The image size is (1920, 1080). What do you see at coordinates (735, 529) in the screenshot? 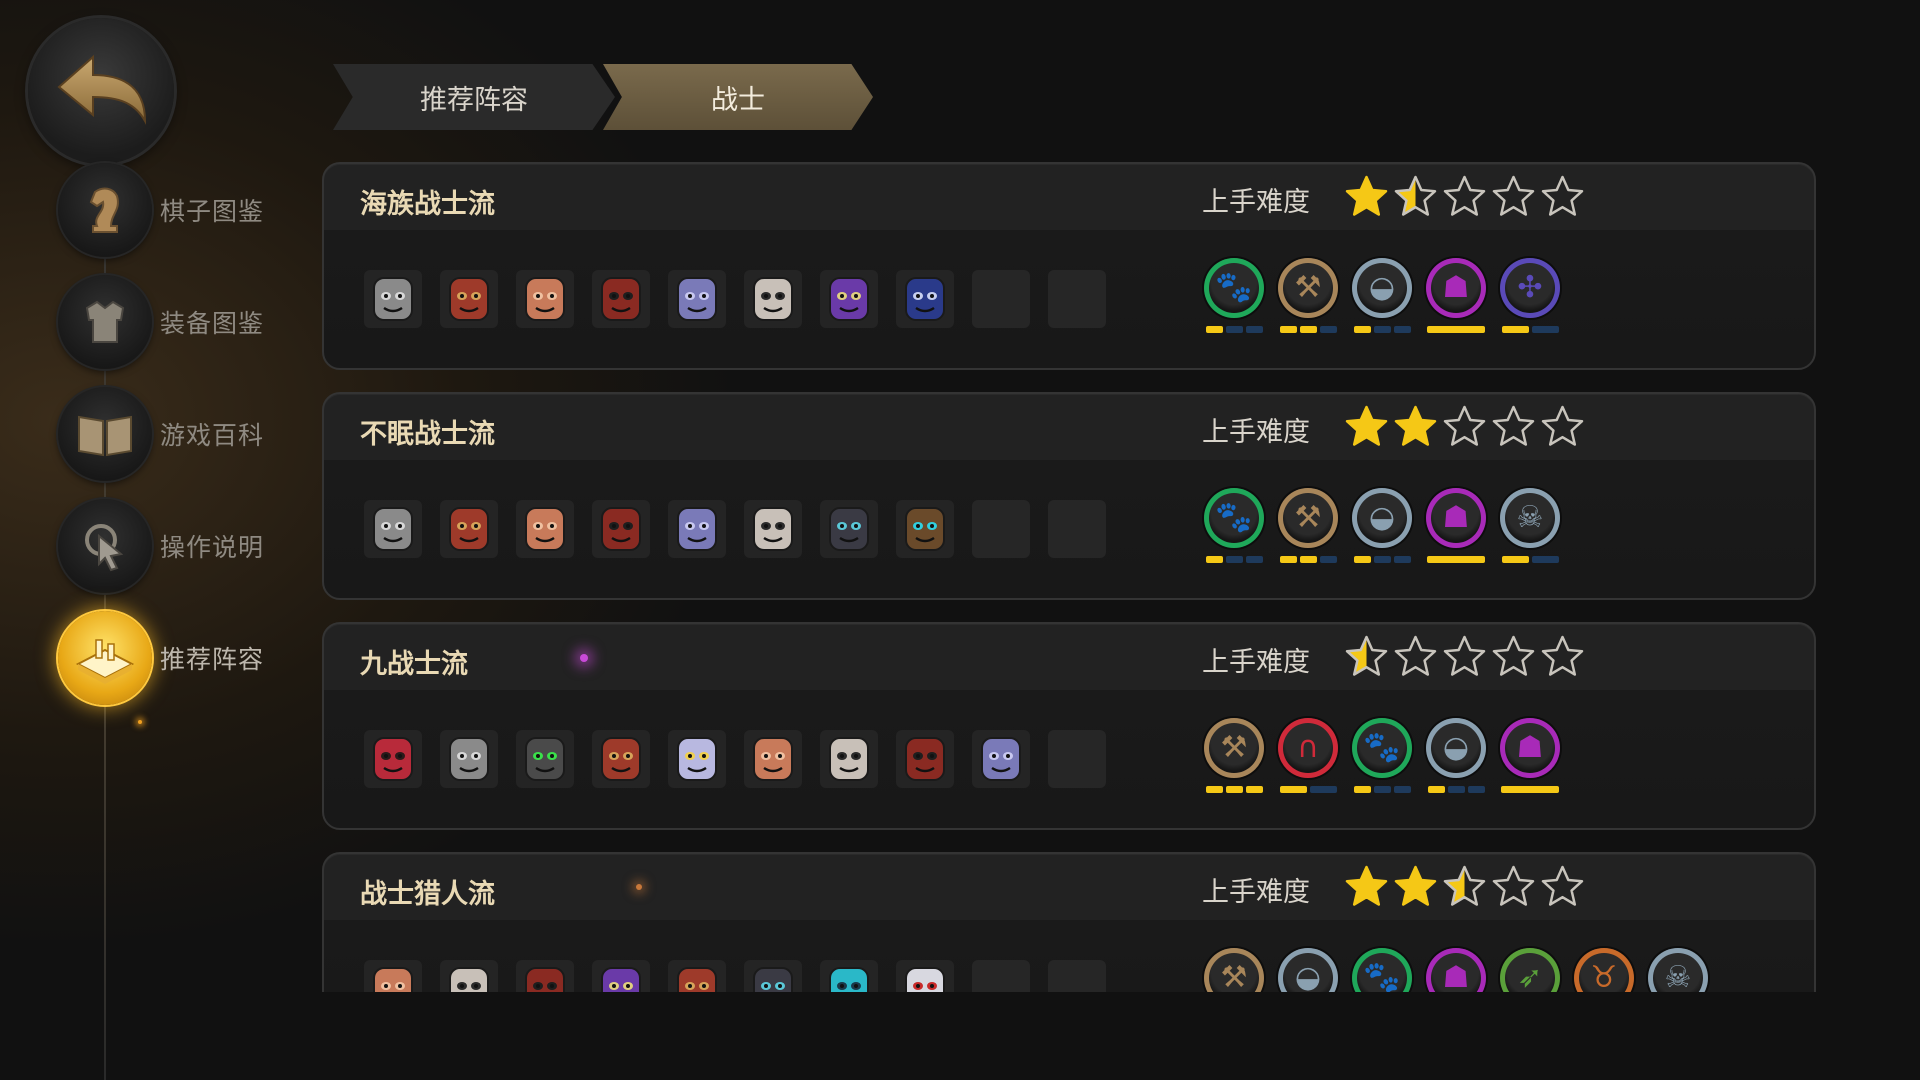
I see `hero-row` at bounding box center [735, 529].